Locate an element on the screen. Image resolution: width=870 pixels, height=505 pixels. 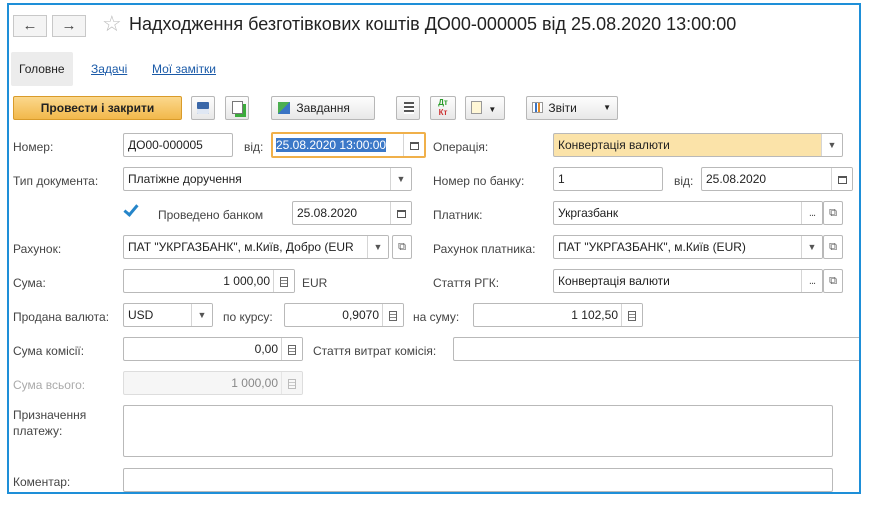
number-field: ДО00-000005 is located at coordinates (178, 145).